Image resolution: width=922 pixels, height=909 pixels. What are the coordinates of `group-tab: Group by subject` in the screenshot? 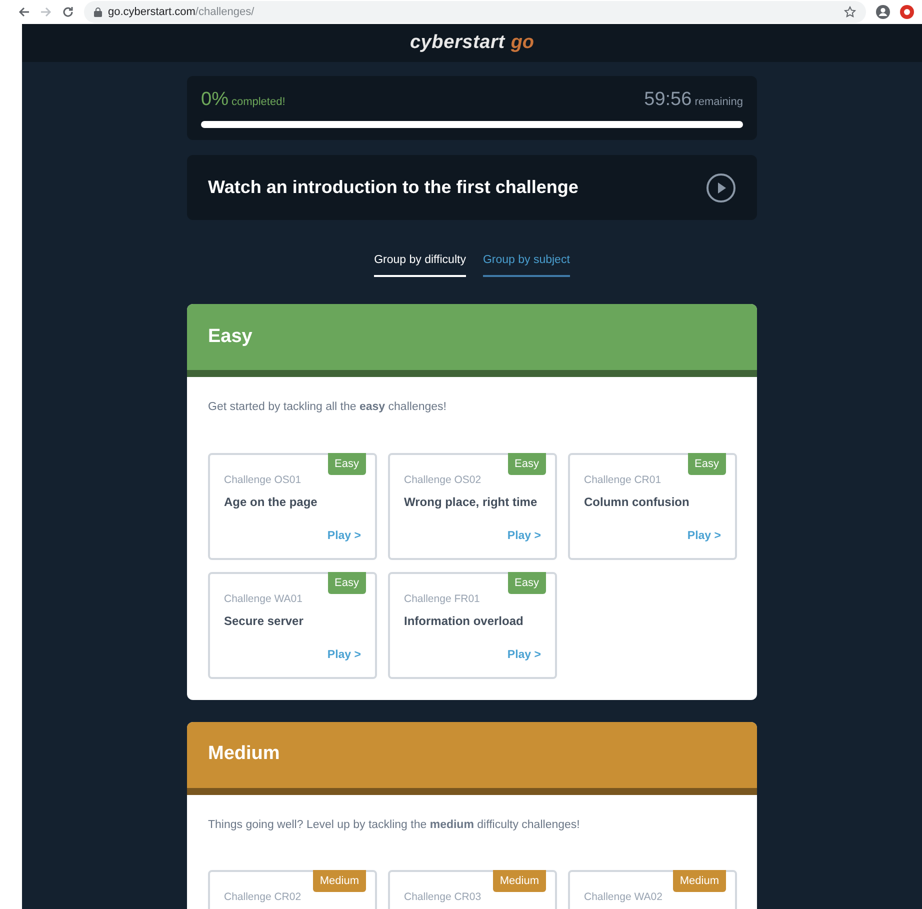 It's located at (526, 265).